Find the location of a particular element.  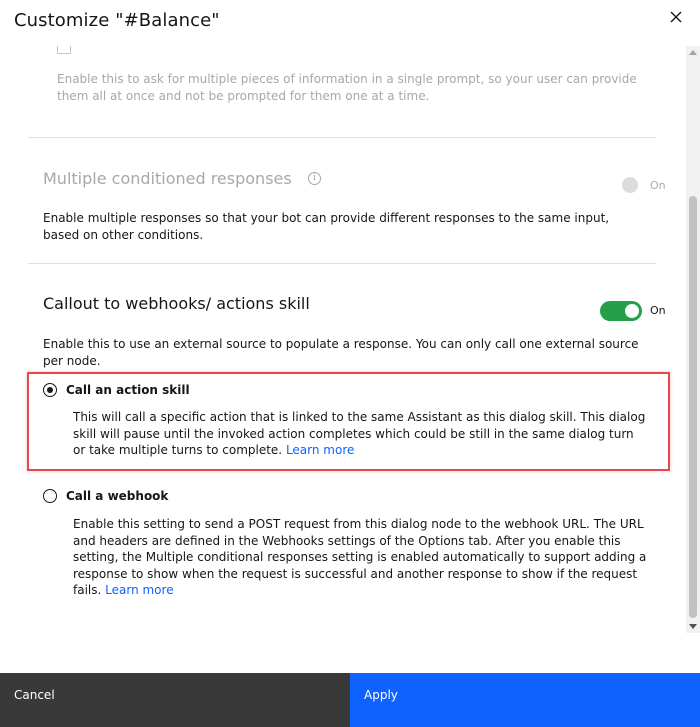

callout-title: Callout to webhooks/ actions skill is located at coordinates (176, 303).